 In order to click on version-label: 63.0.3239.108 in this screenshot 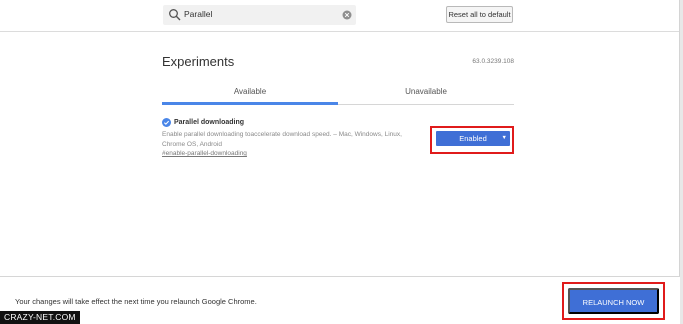, I will do `click(493, 61)`.